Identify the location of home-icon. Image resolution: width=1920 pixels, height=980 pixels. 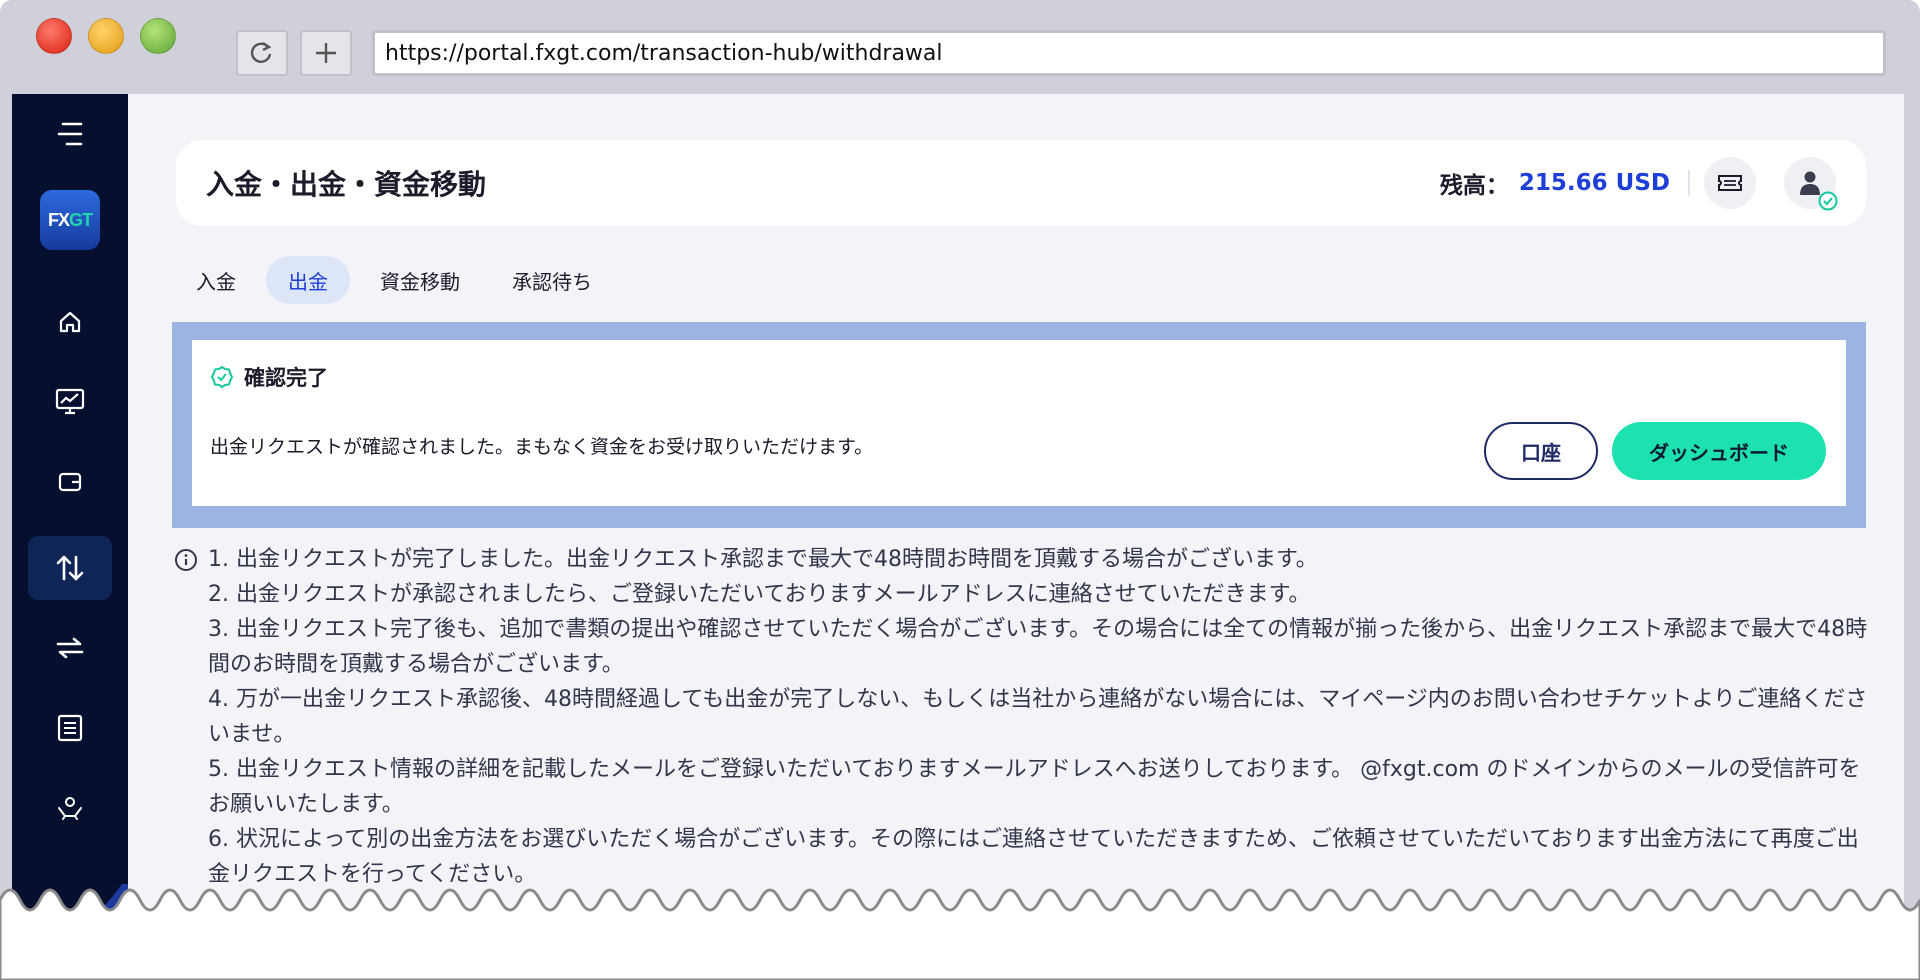
(70, 322).